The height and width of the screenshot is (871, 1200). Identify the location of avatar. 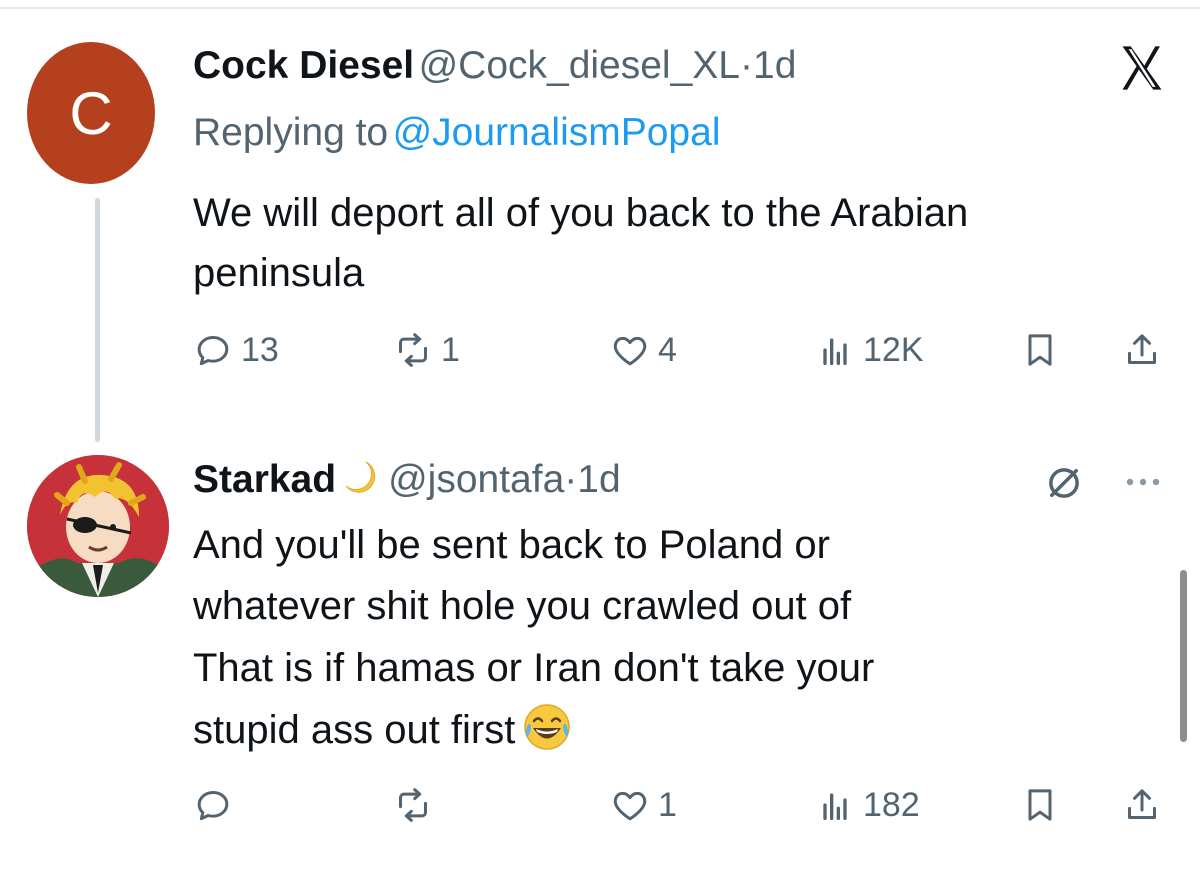
(98, 526).